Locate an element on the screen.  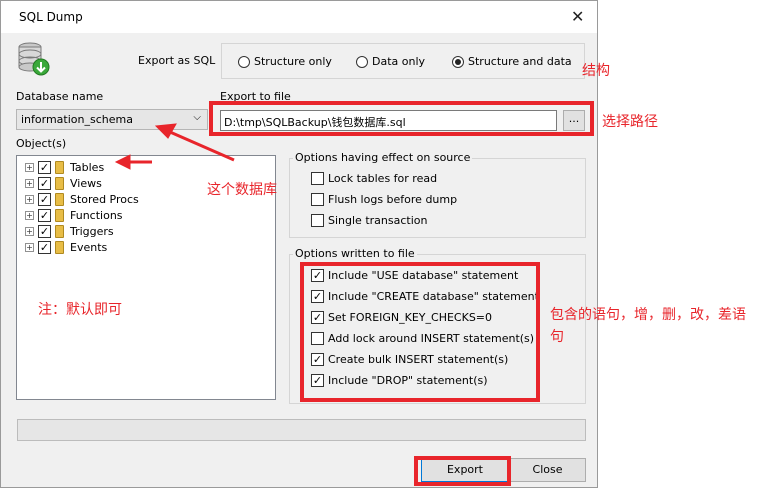
arrow-to-tables is located at coordinates (133, 162).